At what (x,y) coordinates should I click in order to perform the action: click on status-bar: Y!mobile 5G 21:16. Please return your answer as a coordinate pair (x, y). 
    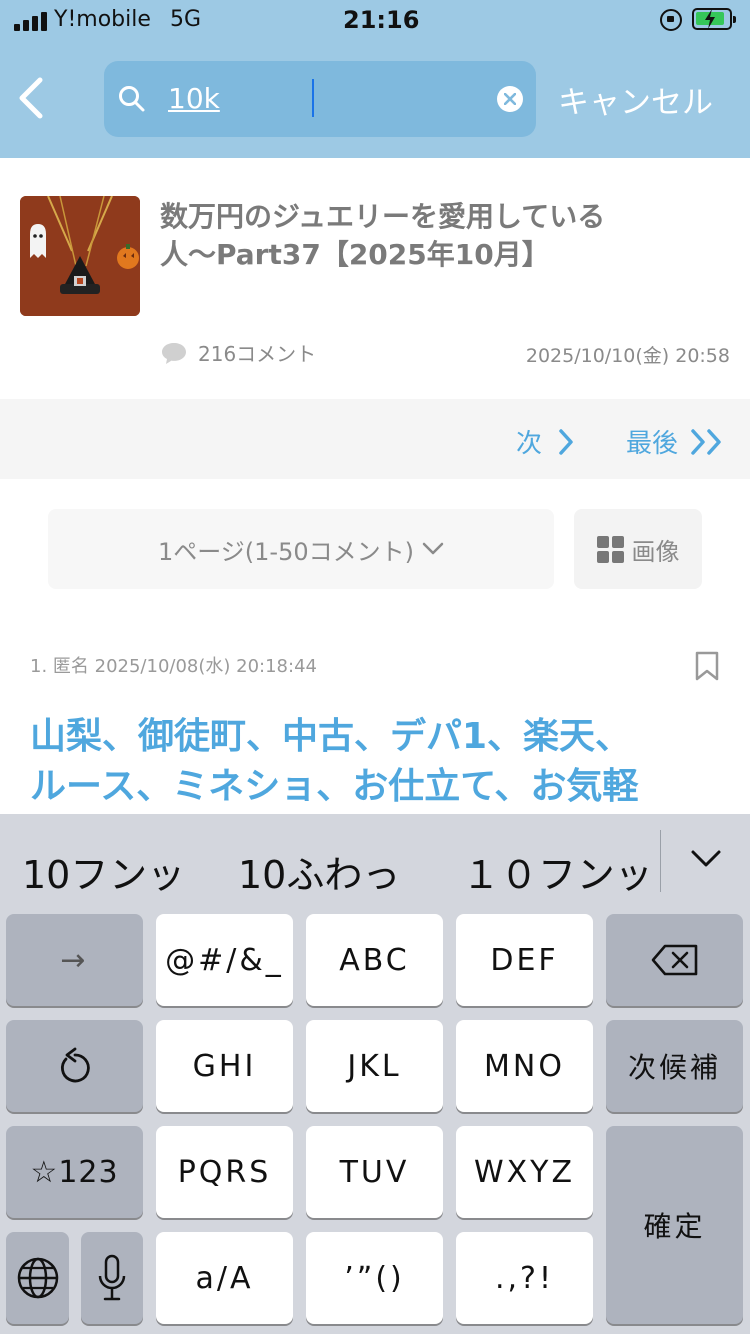
    Looking at the image, I should click on (375, 22).